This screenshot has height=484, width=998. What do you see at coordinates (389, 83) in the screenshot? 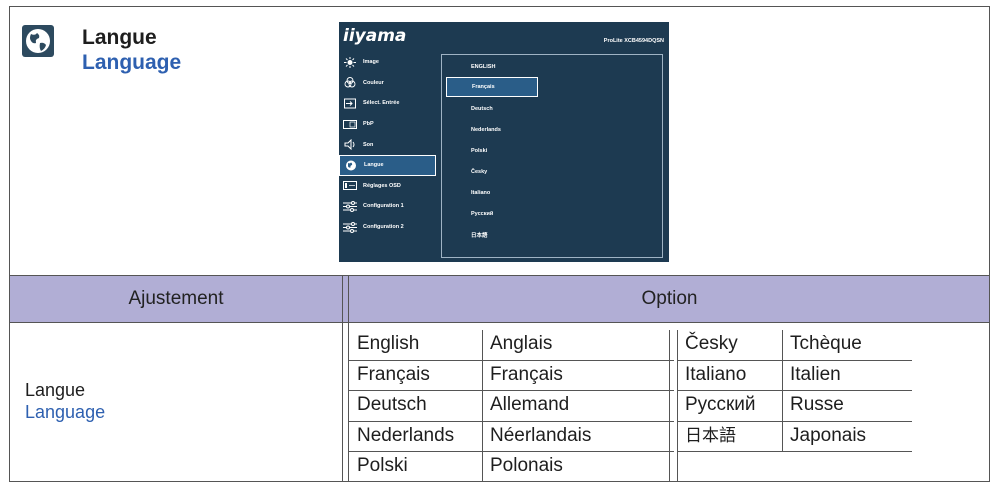
I see `osd-menu-item-couleur: Couleur` at bounding box center [389, 83].